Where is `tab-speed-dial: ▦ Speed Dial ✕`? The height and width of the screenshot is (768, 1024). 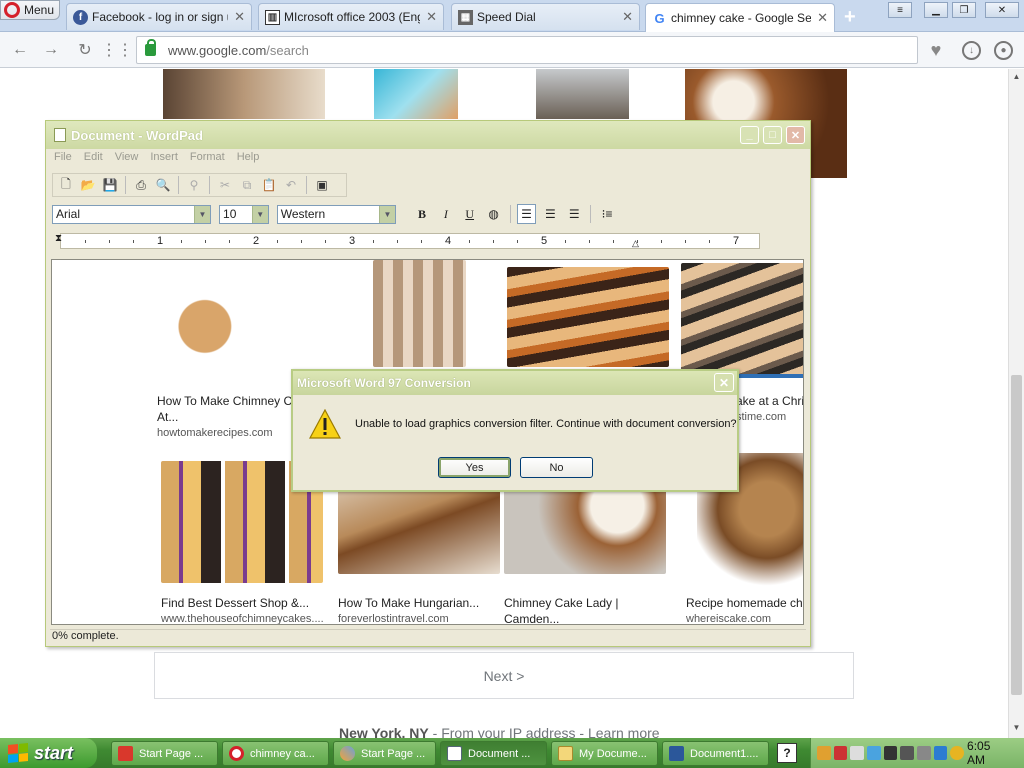 tab-speed-dial: ▦ Speed Dial ✕ is located at coordinates (545, 16).